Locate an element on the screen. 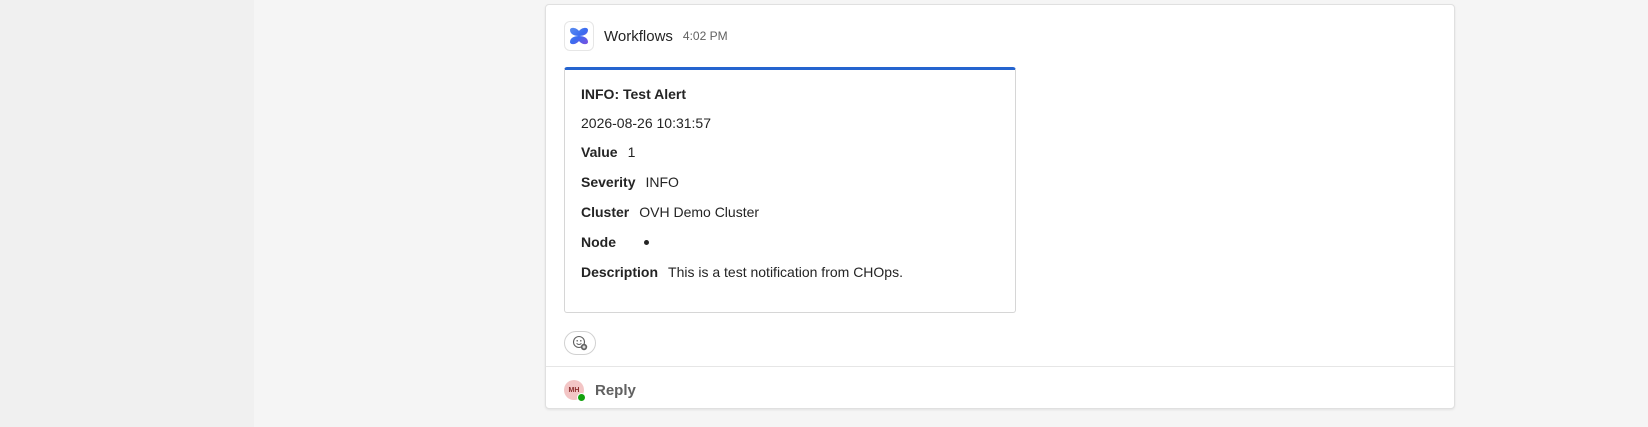 The height and width of the screenshot is (427, 1648). fact-value: This is a test notification from CHOps. is located at coordinates (785, 272).